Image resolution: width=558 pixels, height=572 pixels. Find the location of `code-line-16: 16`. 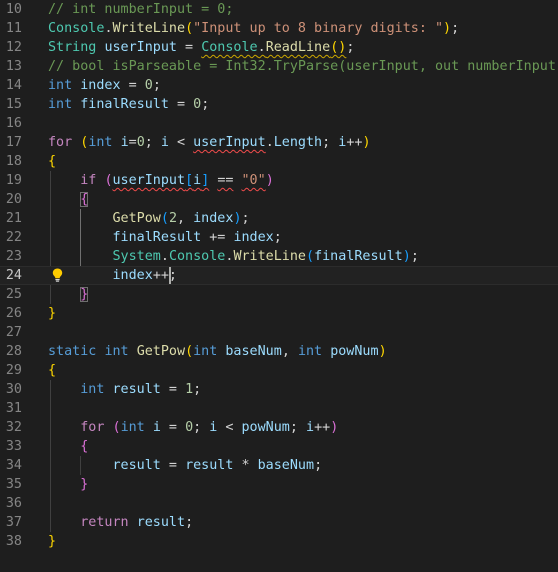

code-line-16: 16 is located at coordinates (279, 123).